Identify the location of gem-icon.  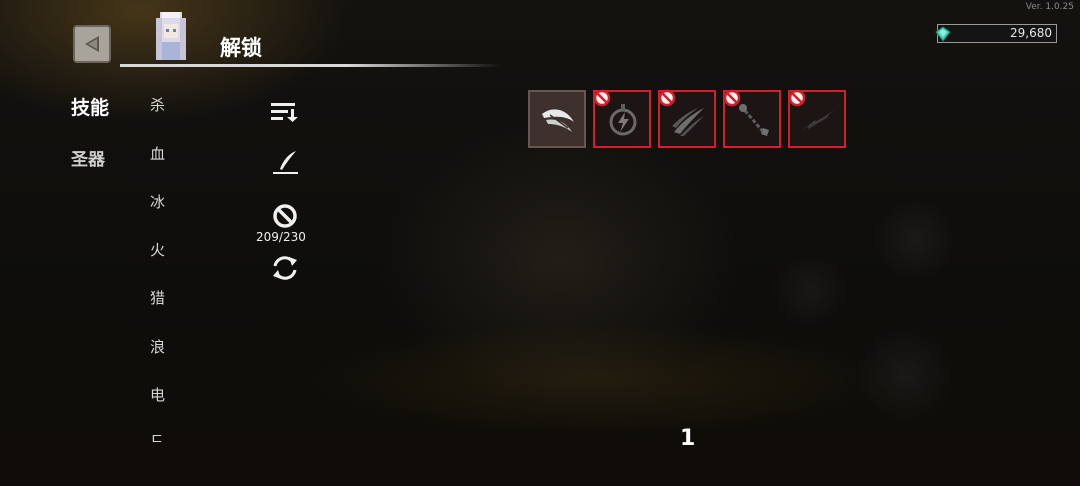
(943, 34).